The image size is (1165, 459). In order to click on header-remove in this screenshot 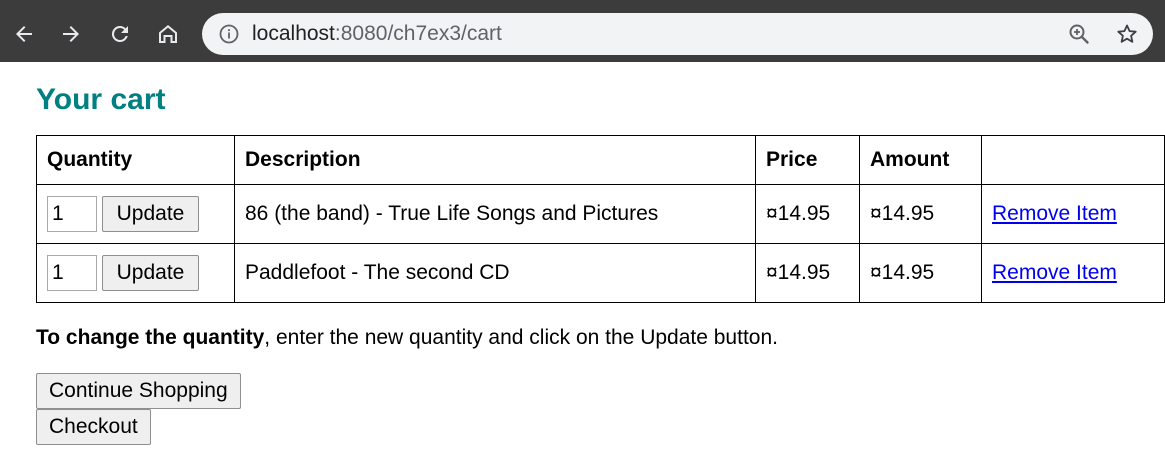, I will do `click(1073, 160)`.